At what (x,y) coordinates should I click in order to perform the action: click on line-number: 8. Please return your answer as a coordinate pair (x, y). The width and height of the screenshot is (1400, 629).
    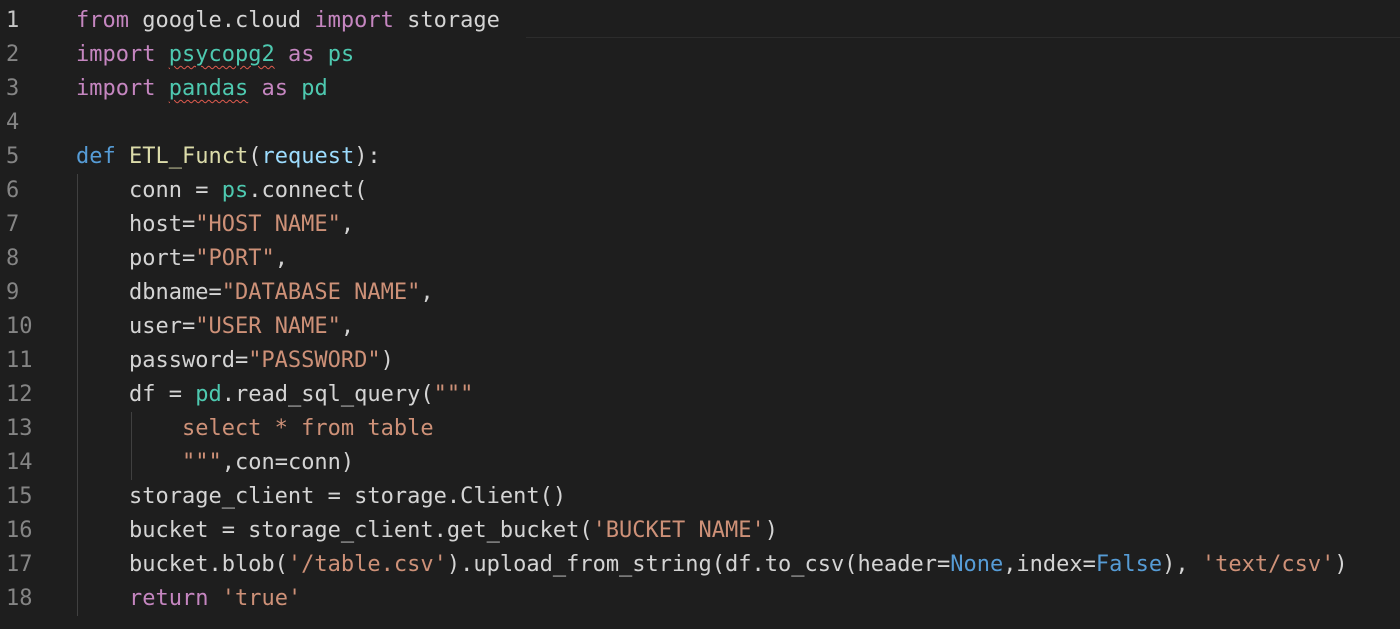
    Looking at the image, I should click on (13, 258).